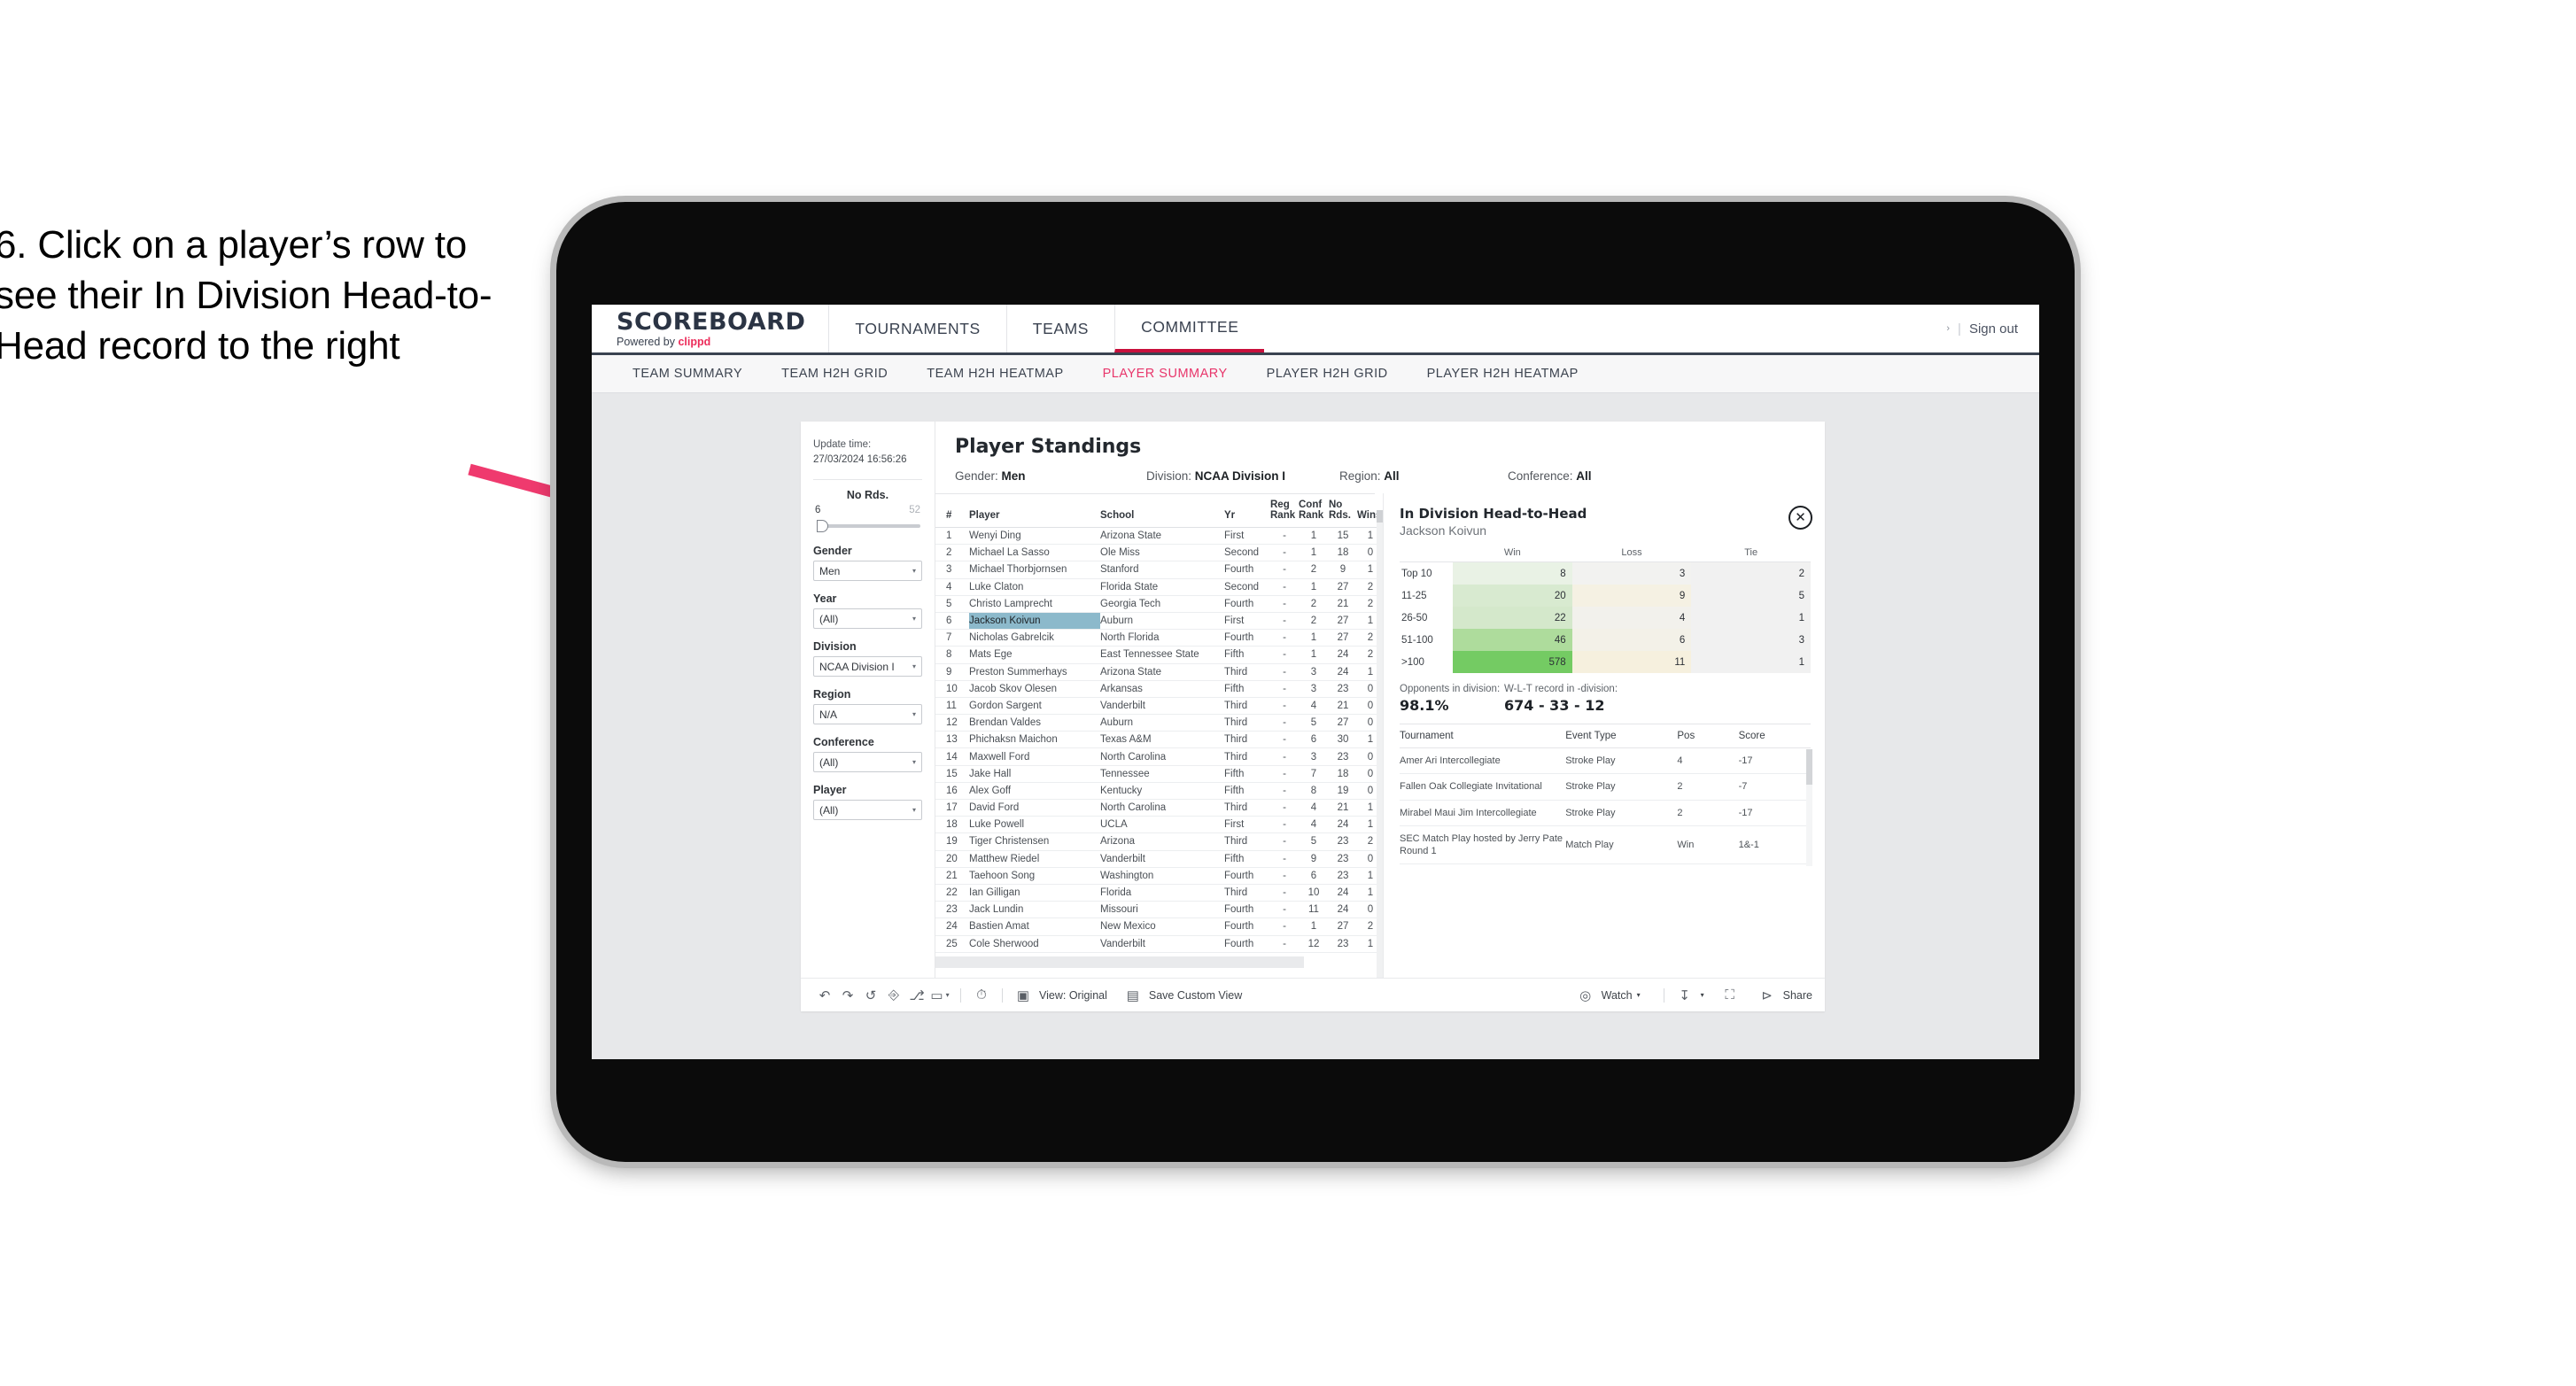 The width and height of the screenshot is (2576, 1386). What do you see at coordinates (1380, 516) in the screenshot?
I see `scrollbar-thumb` at bounding box center [1380, 516].